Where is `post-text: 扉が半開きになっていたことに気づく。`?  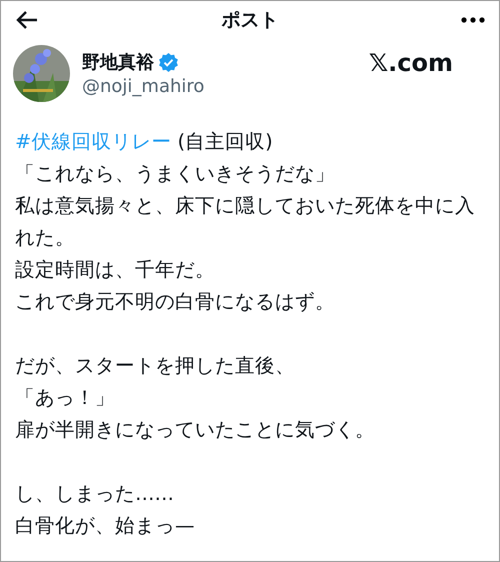
post-text: 扉が半開きになっていたことに気づく。 is located at coordinates (195, 430).